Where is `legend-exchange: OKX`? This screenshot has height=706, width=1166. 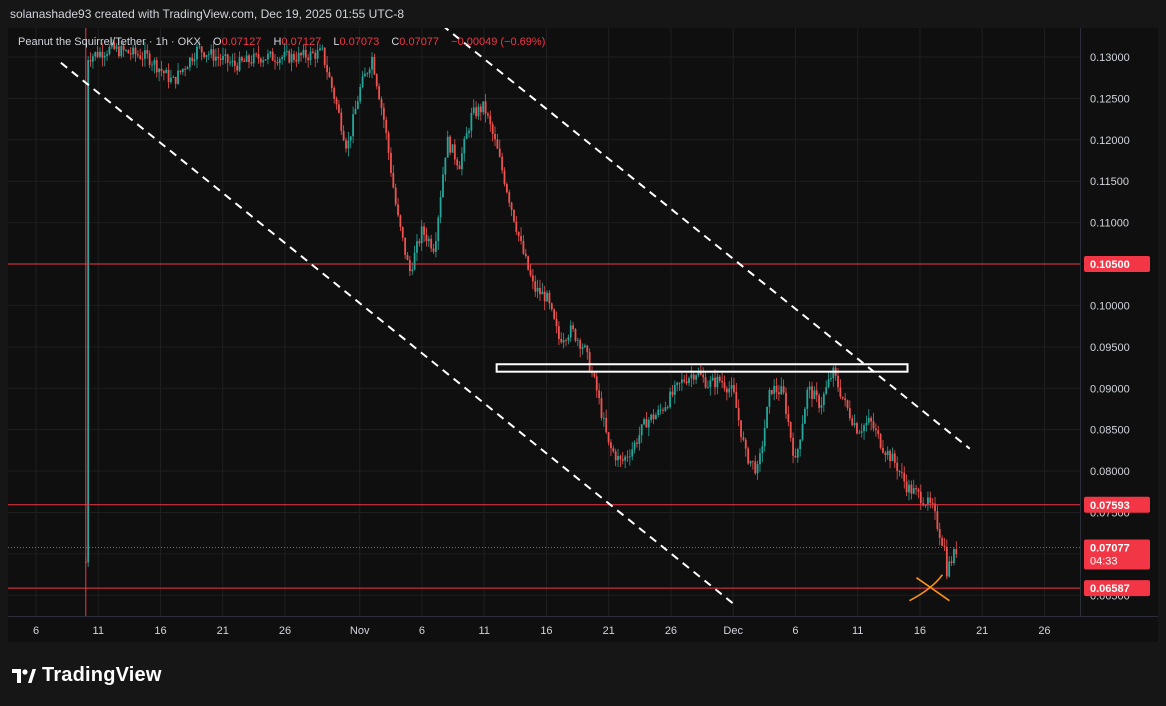 legend-exchange: OKX is located at coordinates (189, 42).